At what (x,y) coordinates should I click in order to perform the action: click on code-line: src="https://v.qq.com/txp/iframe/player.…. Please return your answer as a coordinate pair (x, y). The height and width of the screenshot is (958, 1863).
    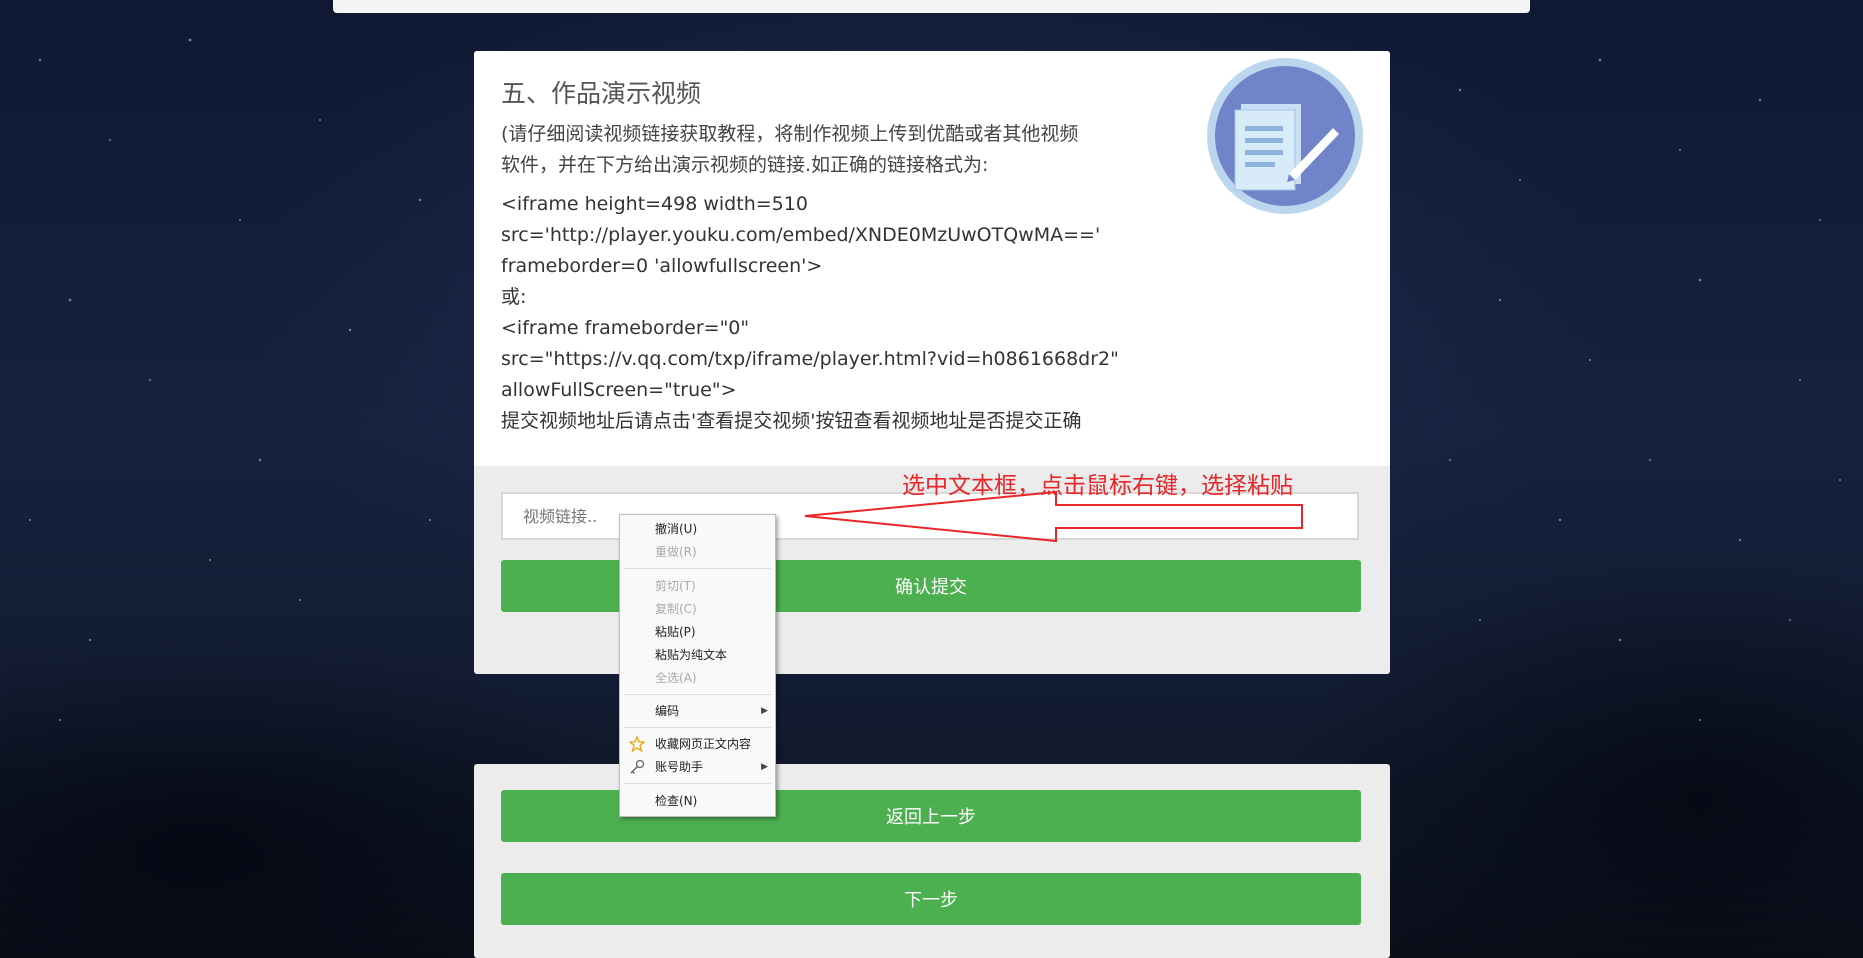
    Looking at the image, I should click on (810, 359).